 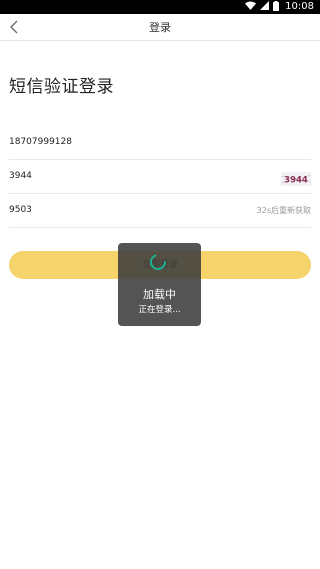 I want to click on status-time: 10:08, so click(x=299, y=6).